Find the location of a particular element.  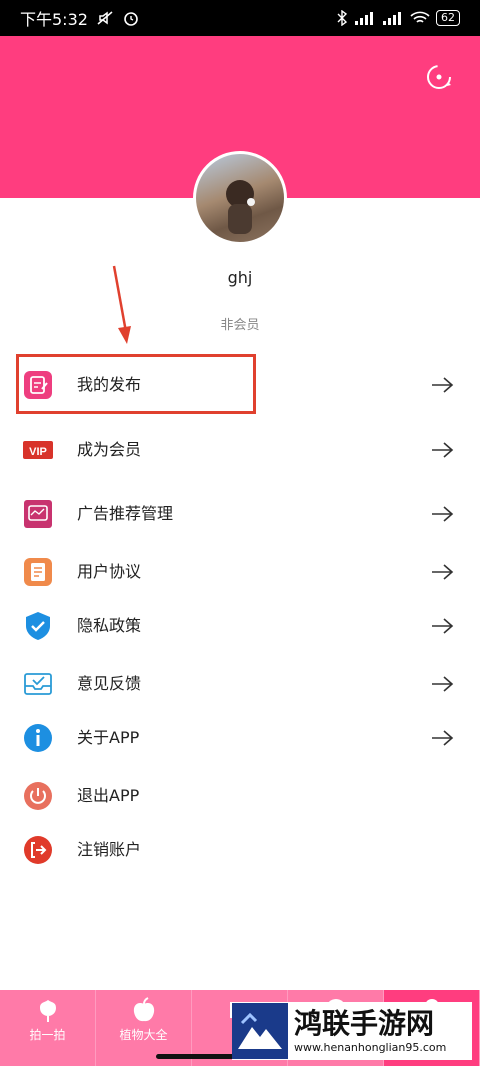

mute-icon is located at coordinates (105, 18).